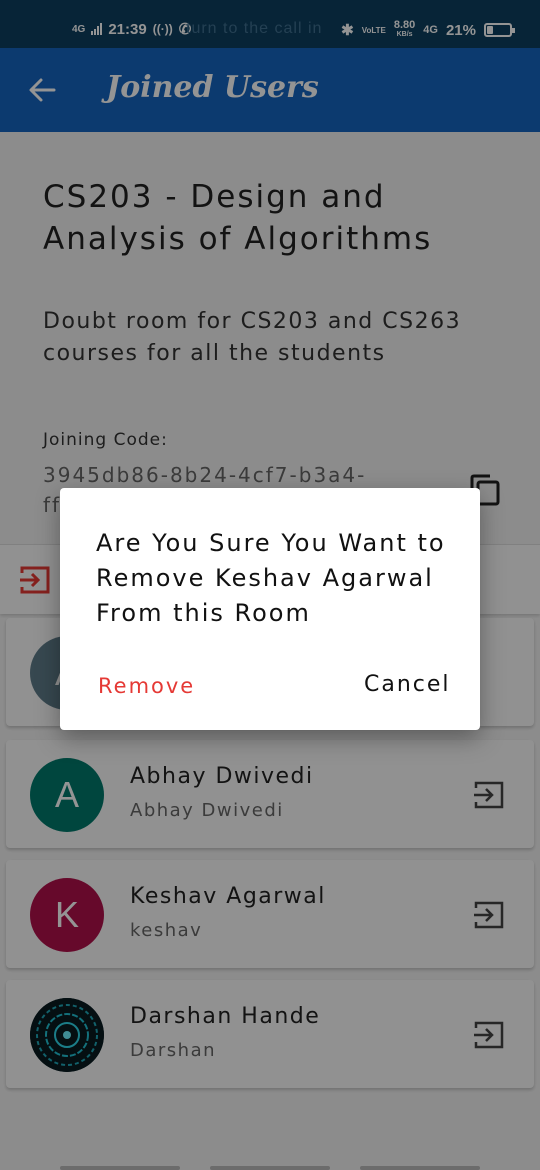 This screenshot has width=540, height=1170. Describe the element at coordinates (407, 684) in the screenshot. I see `cancel-button: Cancel` at that location.